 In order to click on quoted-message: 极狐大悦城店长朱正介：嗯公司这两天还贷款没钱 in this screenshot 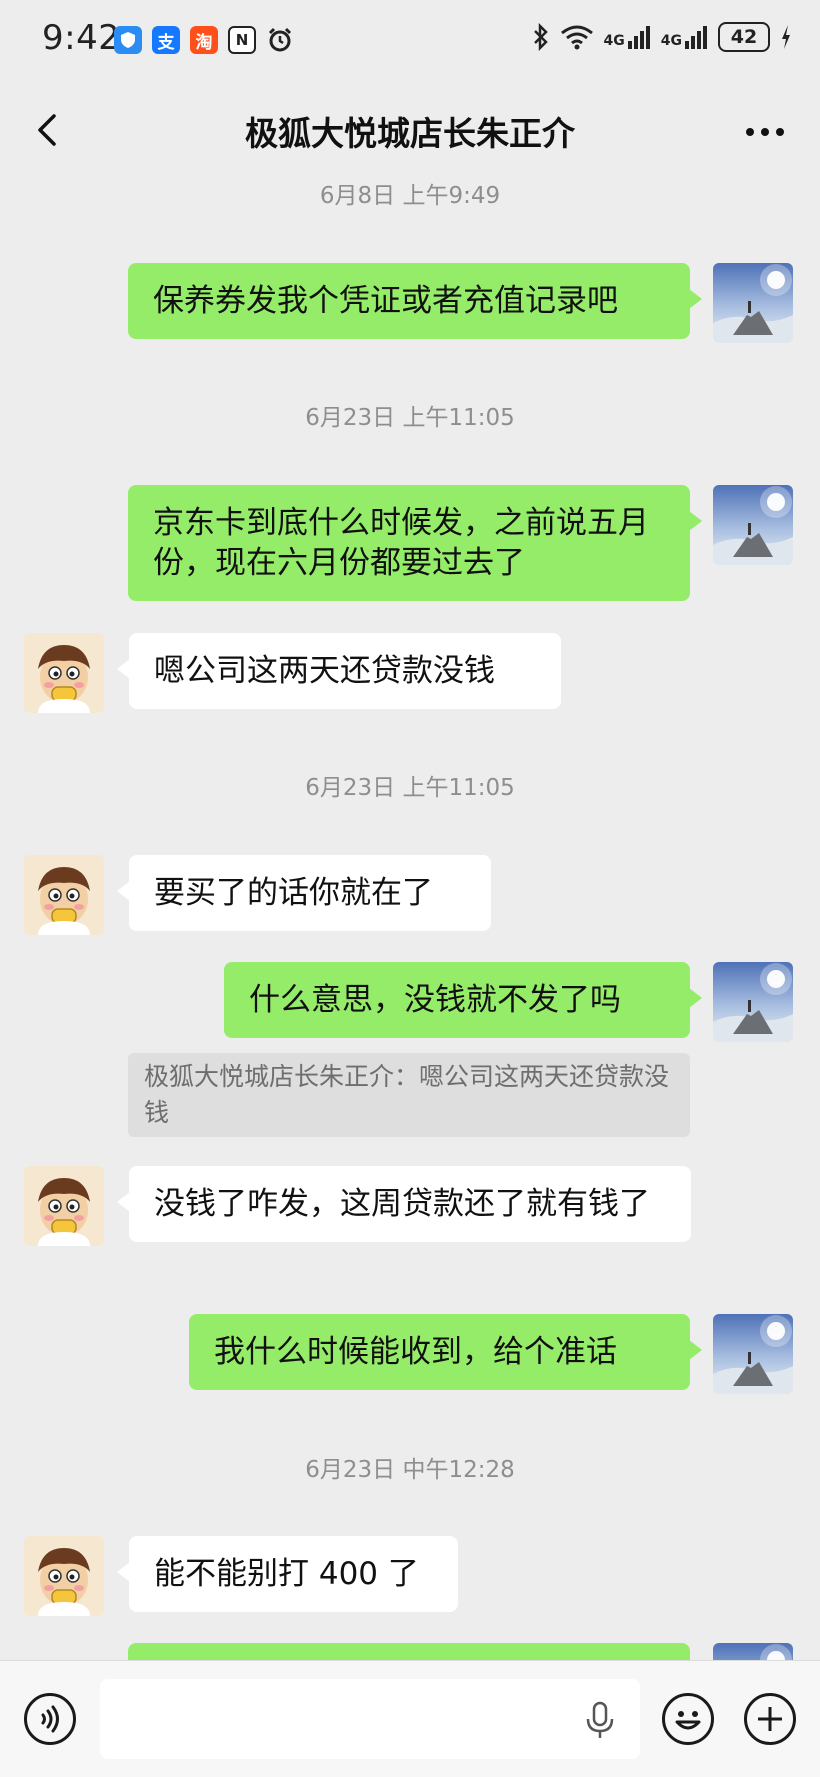, I will do `click(409, 1095)`.